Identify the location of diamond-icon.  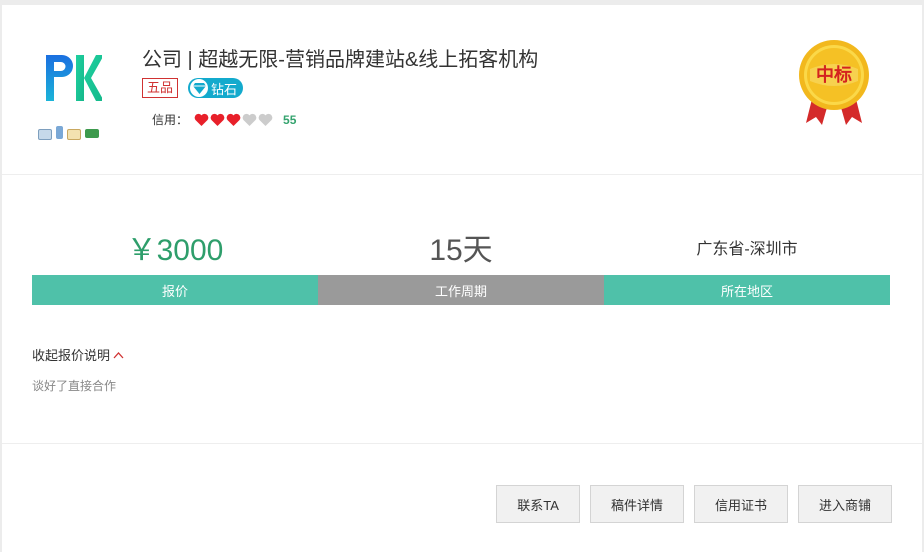
(199, 88).